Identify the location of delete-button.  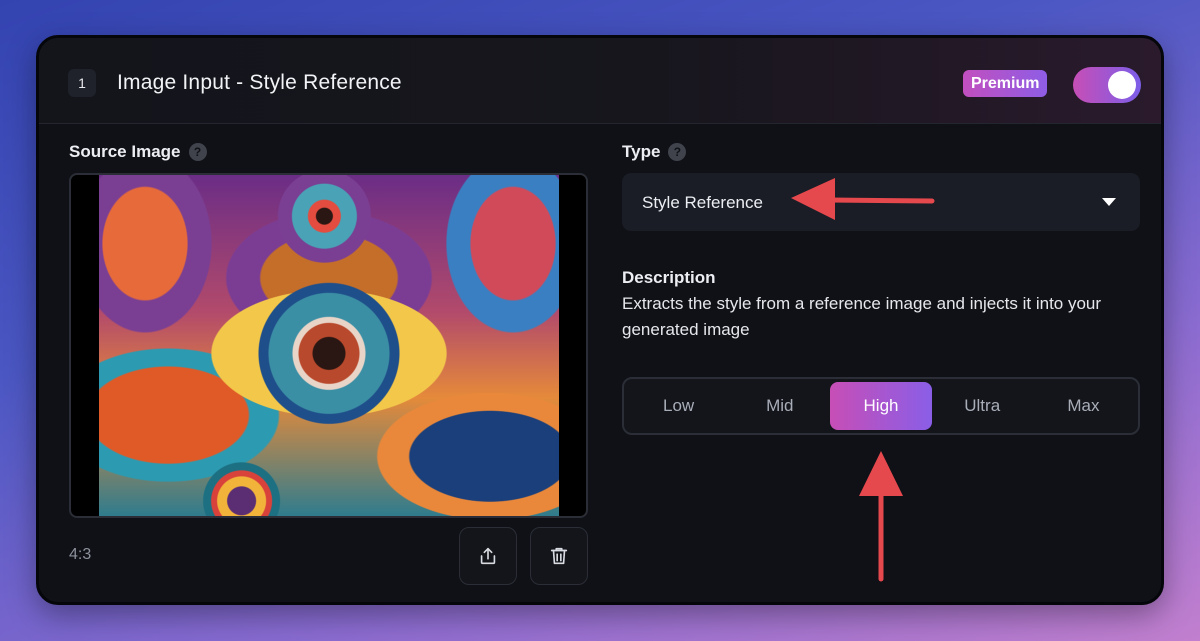
(559, 556).